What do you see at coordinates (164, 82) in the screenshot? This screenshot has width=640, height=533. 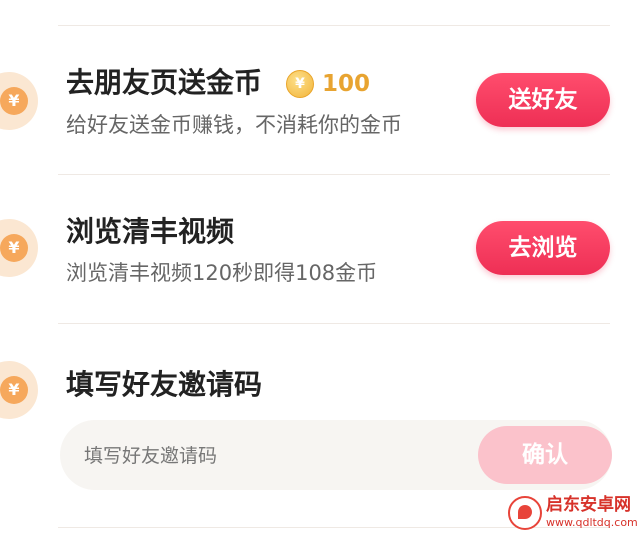 I see `task-title: 去朋友页送金币` at bounding box center [164, 82].